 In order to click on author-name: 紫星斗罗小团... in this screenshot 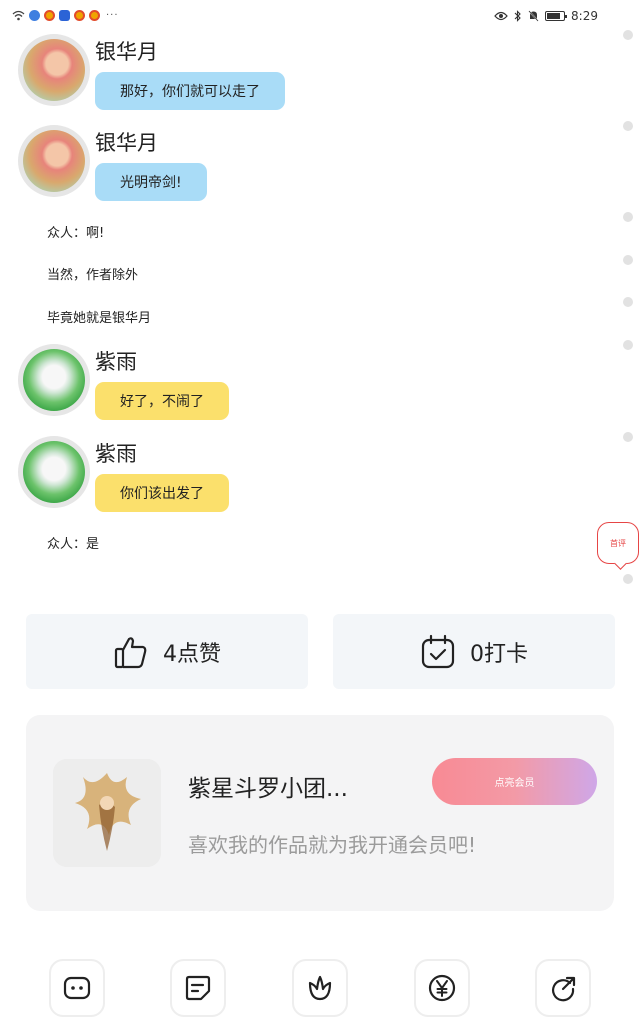, I will do `click(268, 786)`.